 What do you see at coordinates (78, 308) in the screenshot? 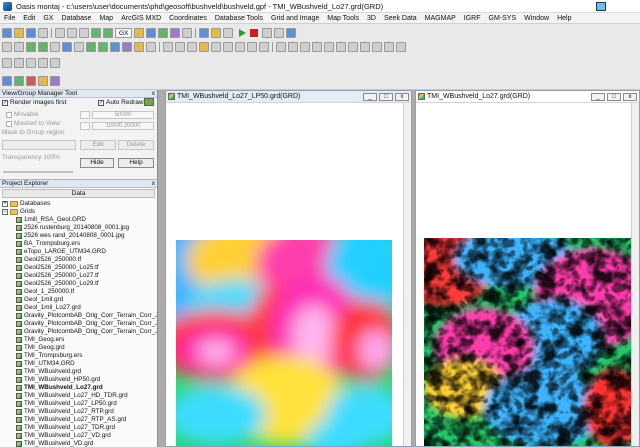
I see `tree-item-grid: Geol_1mil_Lo27.grd` at bounding box center [78, 308].